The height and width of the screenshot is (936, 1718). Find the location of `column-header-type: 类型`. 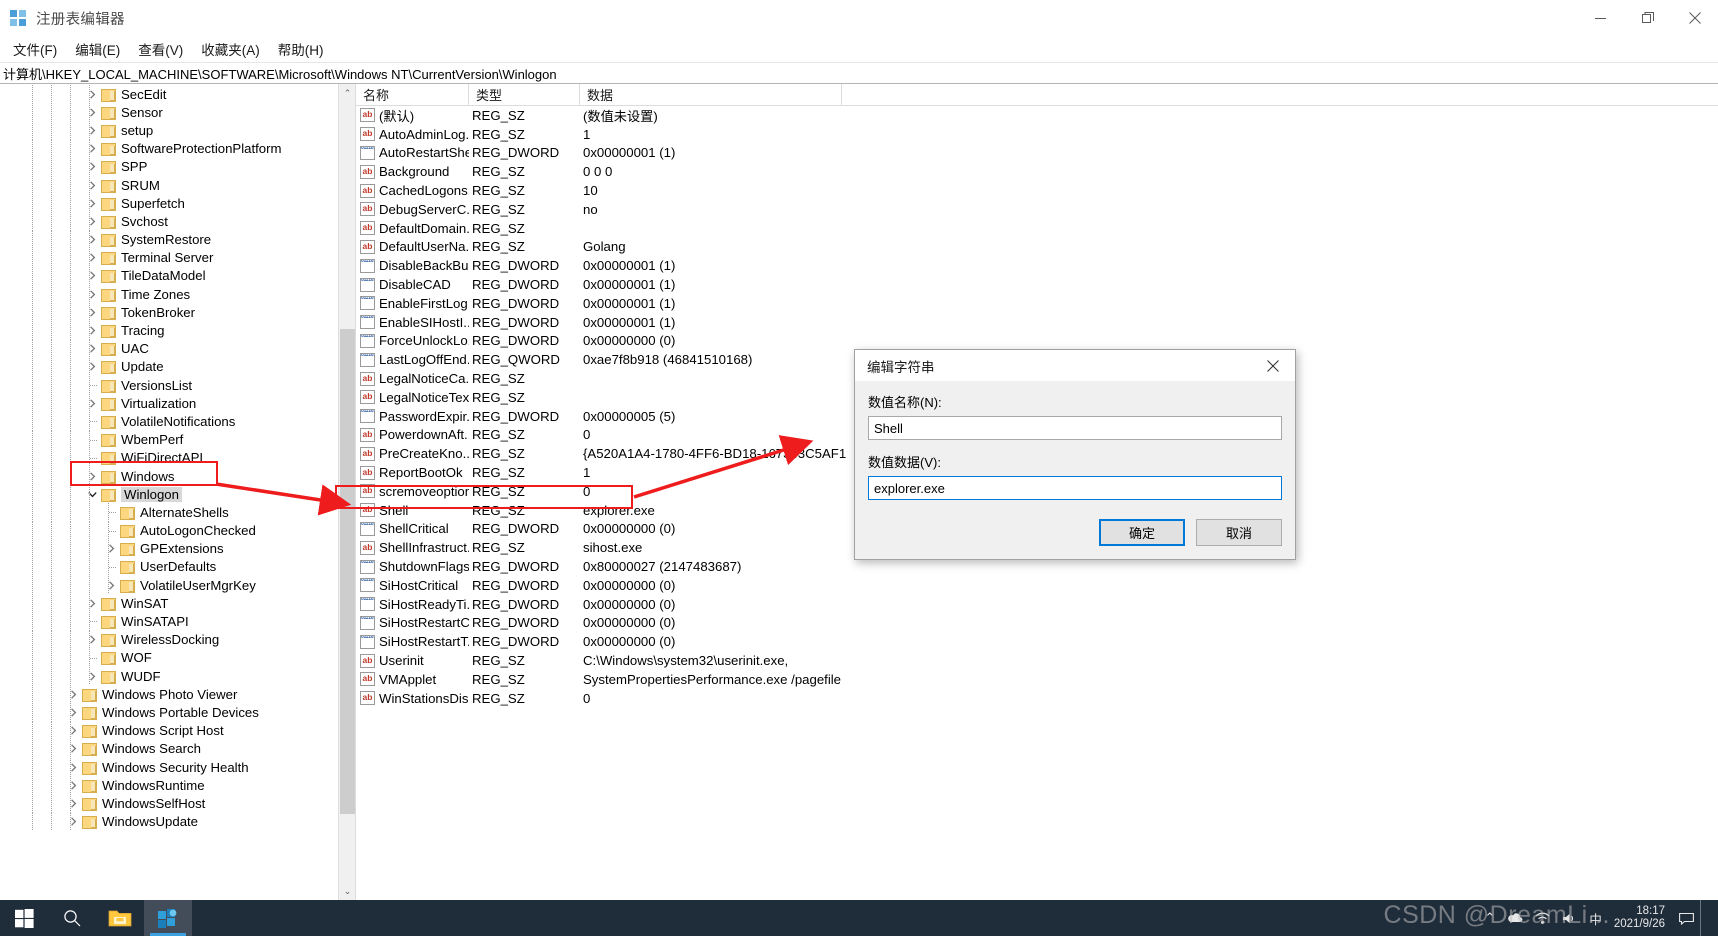

column-header-type: 类型 is located at coordinates (524, 94).